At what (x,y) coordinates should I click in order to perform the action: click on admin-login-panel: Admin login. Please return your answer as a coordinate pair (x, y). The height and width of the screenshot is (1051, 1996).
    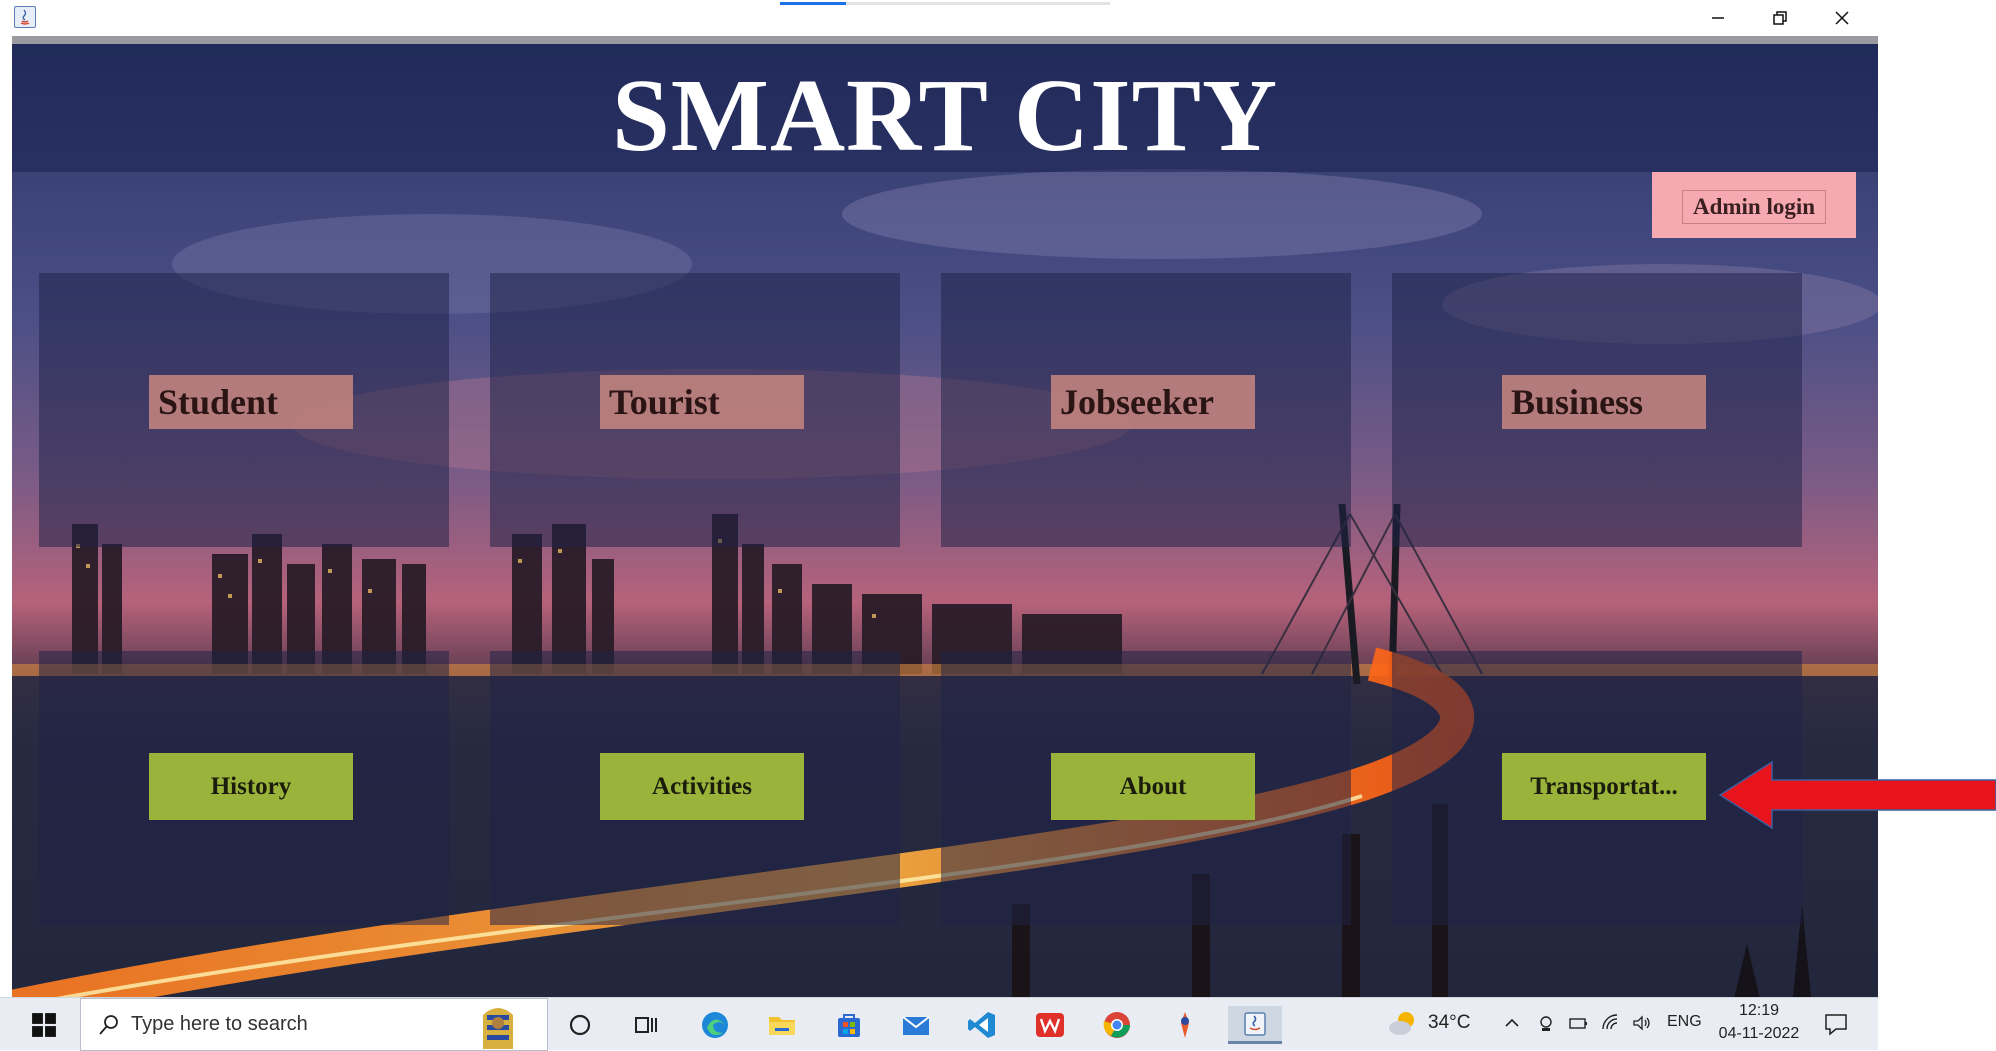
    Looking at the image, I should click on (1754, 205).